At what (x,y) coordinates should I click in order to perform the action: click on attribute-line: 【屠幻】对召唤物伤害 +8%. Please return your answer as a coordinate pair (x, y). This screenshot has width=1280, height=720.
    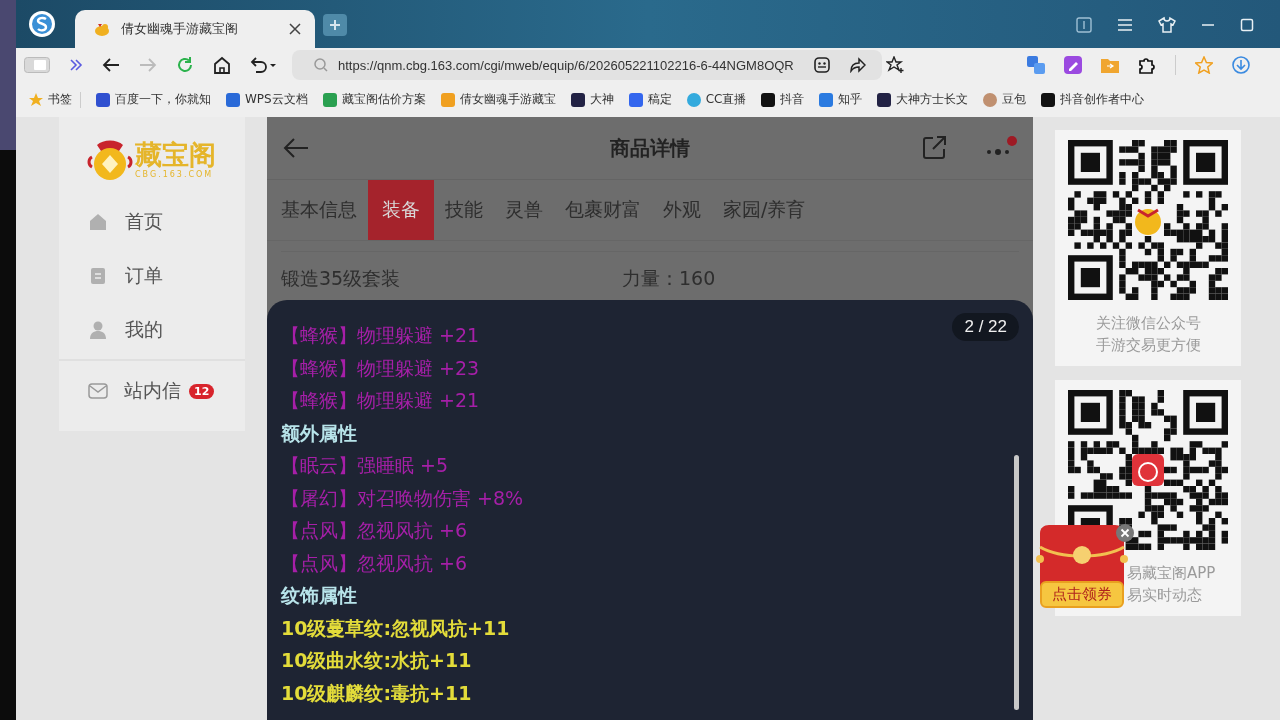
    Looking at the image, I should click on (402, 498).